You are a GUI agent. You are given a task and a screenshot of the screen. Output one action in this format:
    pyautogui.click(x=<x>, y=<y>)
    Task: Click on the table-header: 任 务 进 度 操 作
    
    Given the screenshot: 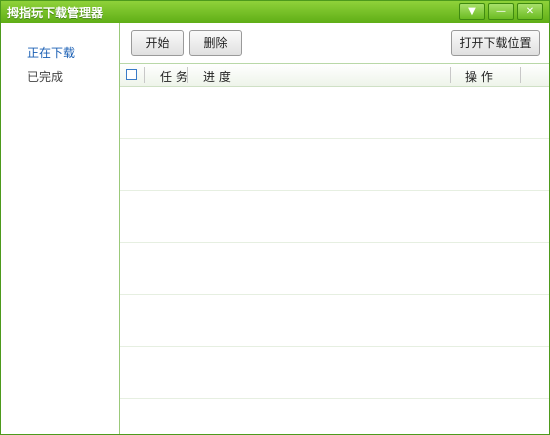 What is the action you would take?
    pyautogui.click(x=334, y=75)
    